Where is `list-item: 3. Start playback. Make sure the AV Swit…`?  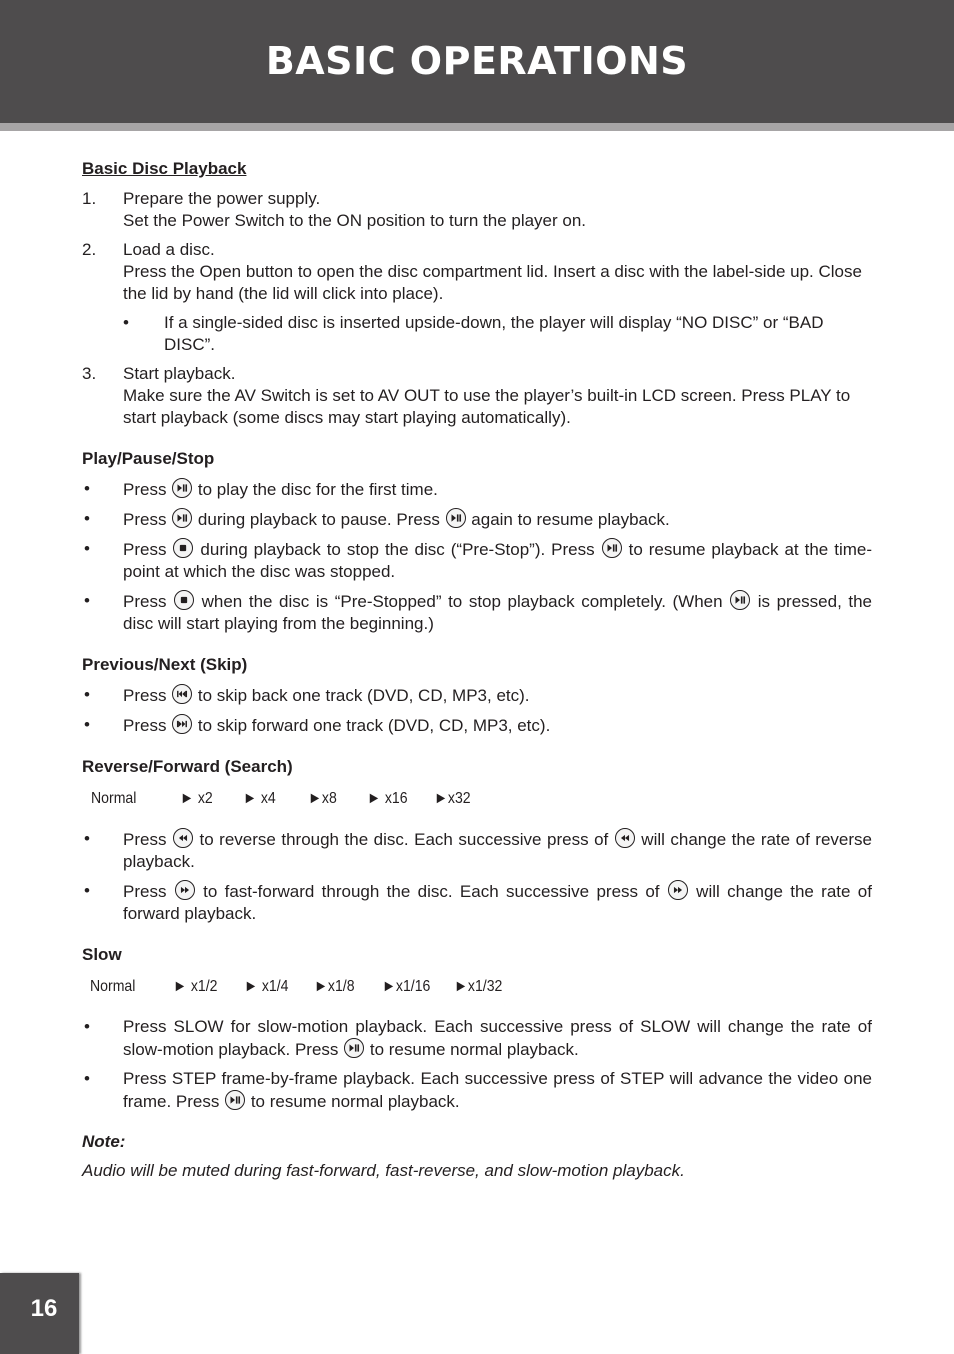 list-item: 3. Start playback. Make sure the AV Swit… is located at coordinates (477, 396).